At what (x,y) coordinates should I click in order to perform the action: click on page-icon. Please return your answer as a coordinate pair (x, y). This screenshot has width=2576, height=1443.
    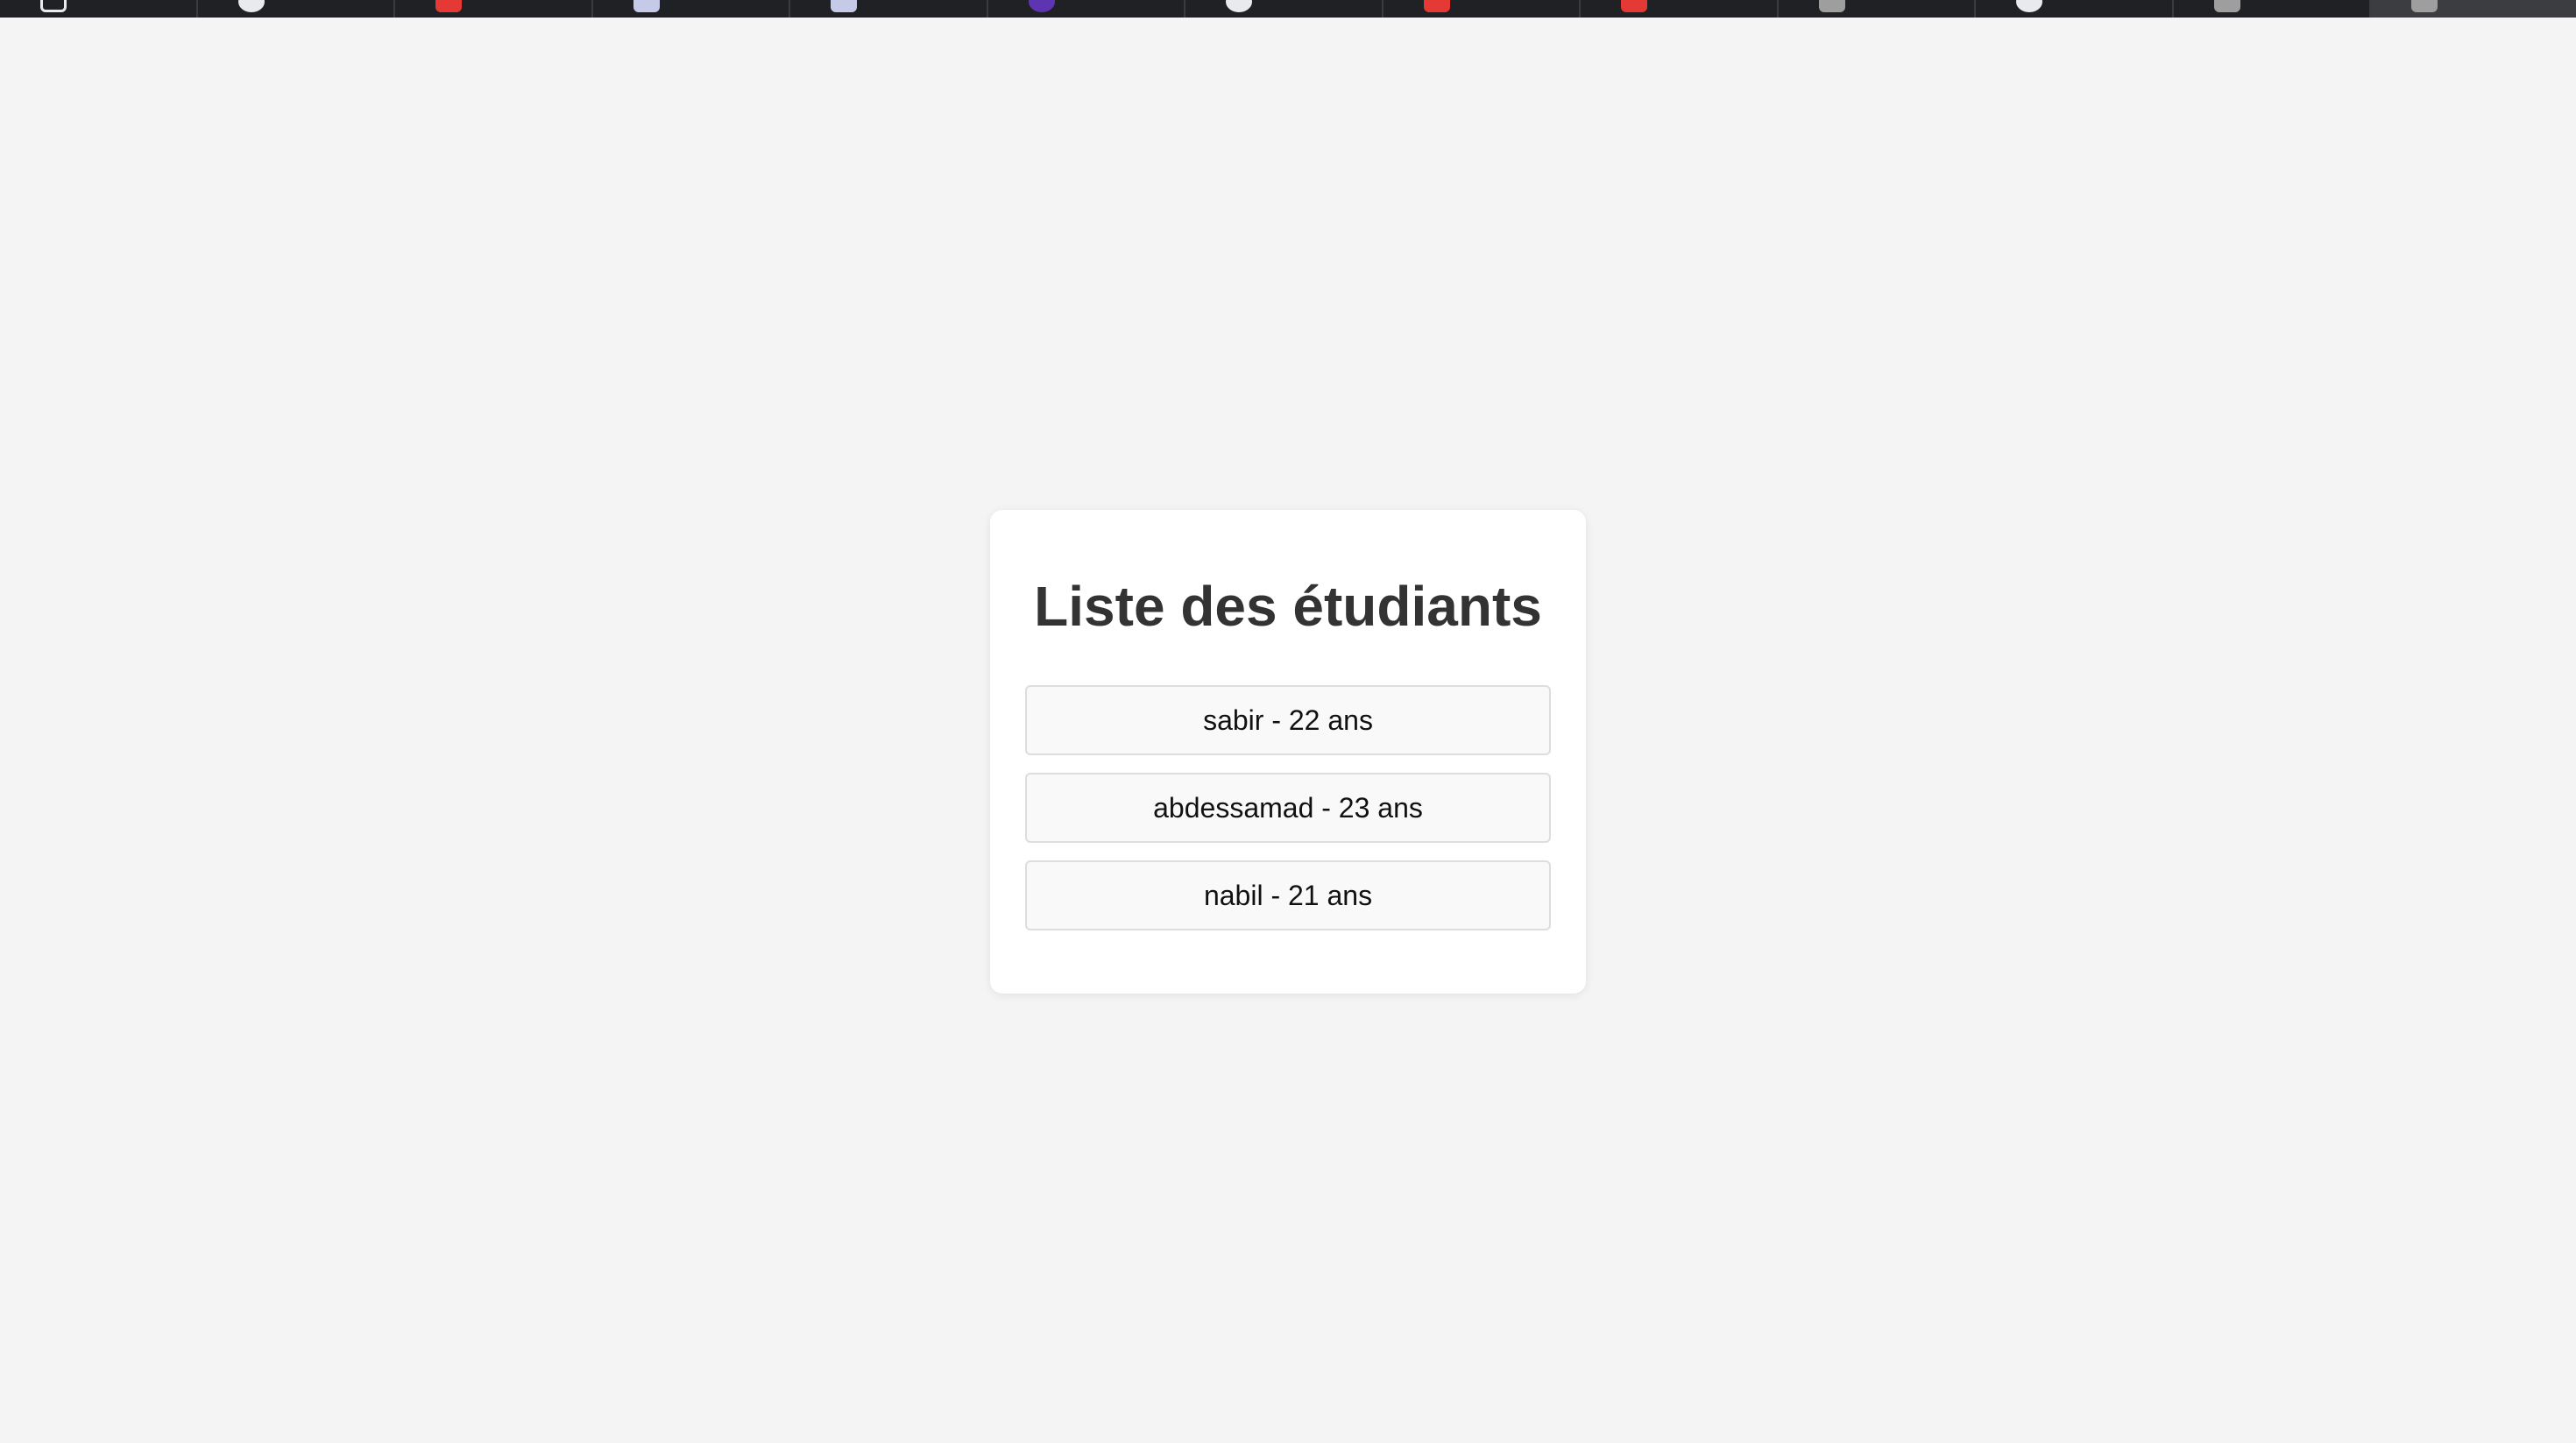
    Looking at the image, I should click on (53, 6).